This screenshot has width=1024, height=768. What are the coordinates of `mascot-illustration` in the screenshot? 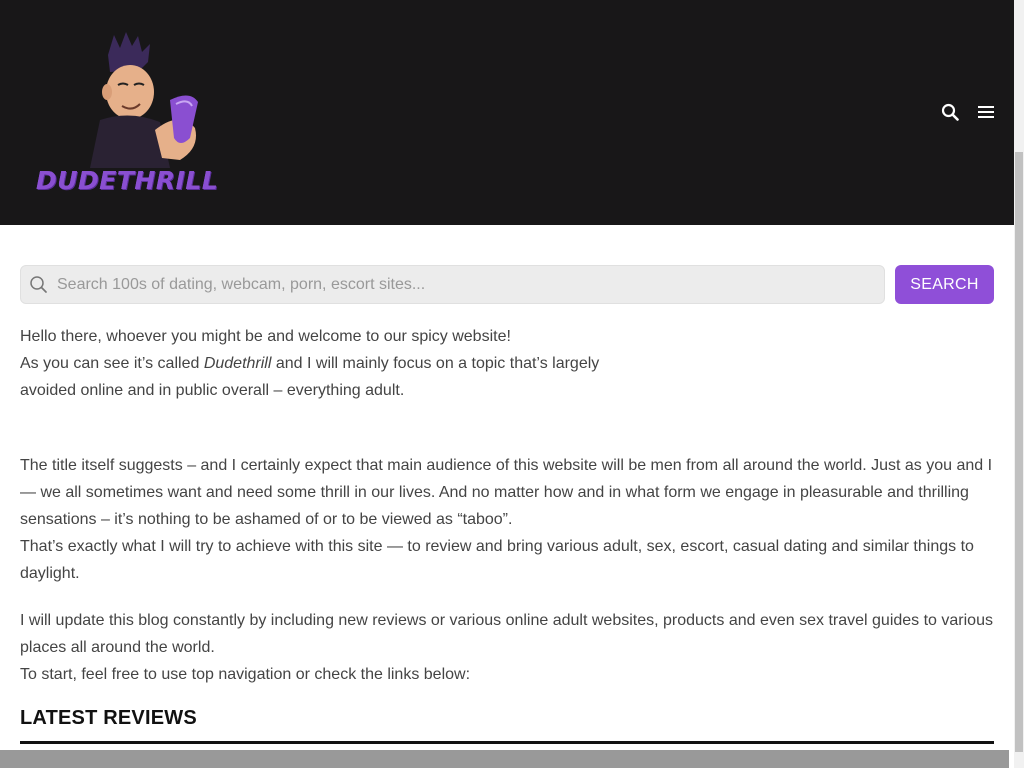 It's located at (144, 100).